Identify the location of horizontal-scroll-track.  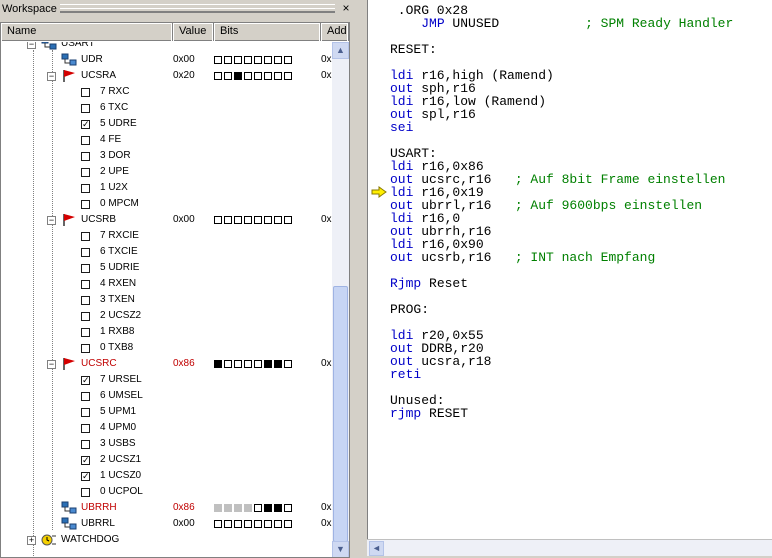
(577, 548).